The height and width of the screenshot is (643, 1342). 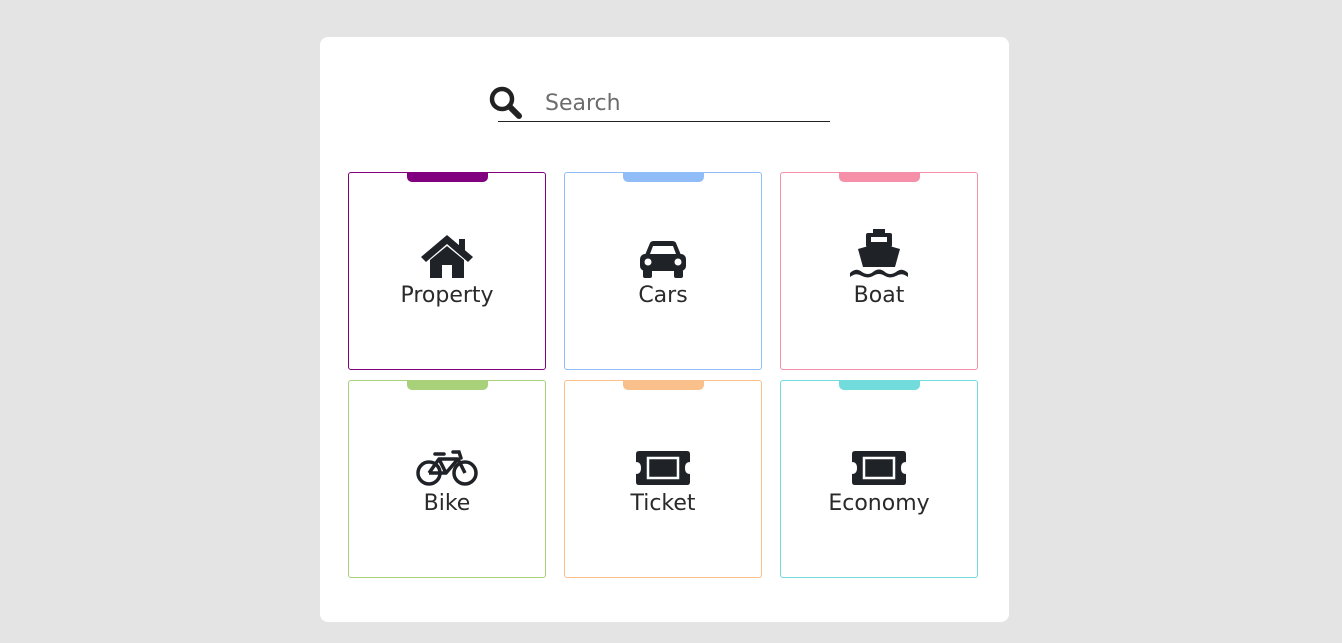 I want to click on ship-icon, so click(x=879, y=253).